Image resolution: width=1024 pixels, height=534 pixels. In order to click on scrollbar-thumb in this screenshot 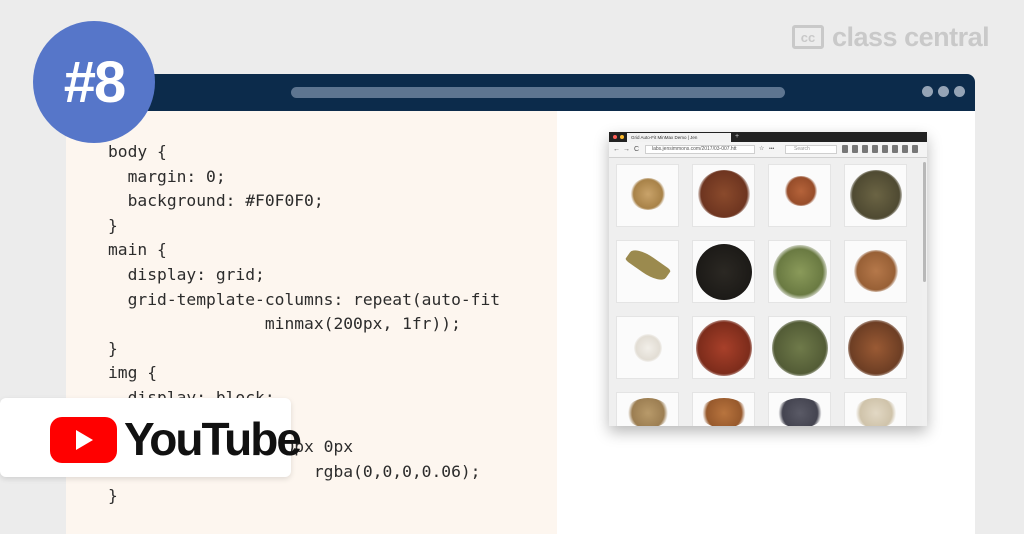, I will do `click(924, 222)`.